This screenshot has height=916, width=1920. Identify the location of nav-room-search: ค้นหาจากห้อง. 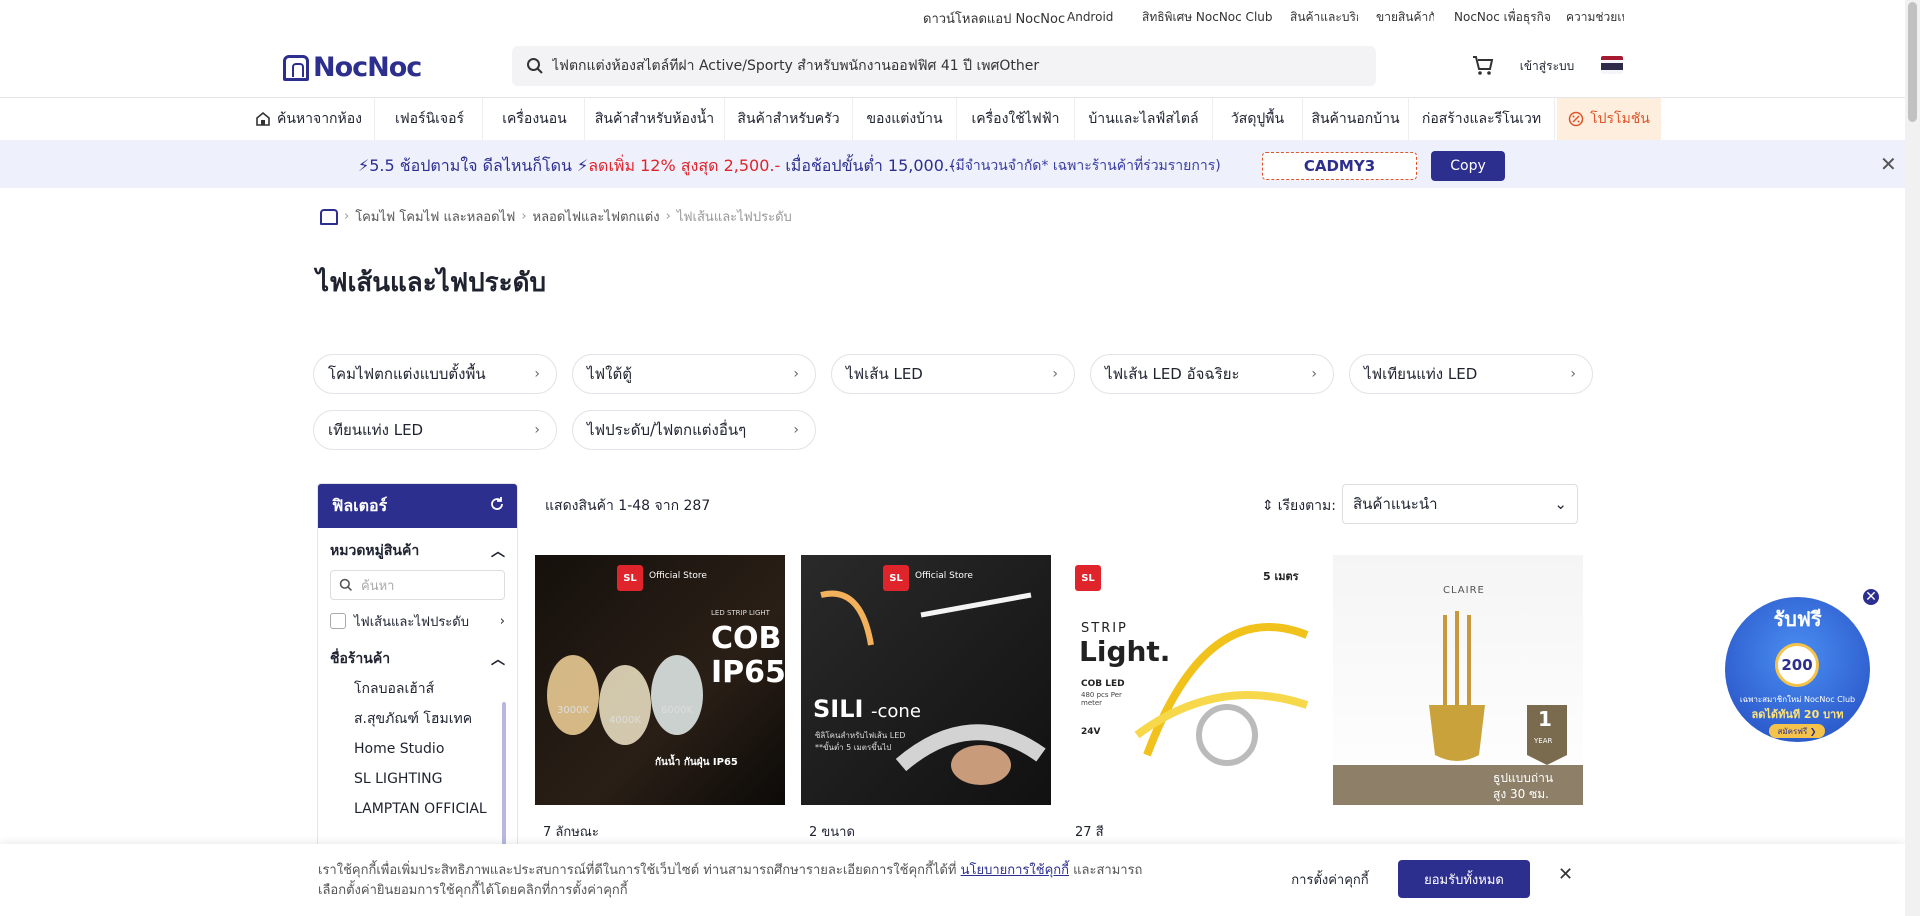
(309, 119).